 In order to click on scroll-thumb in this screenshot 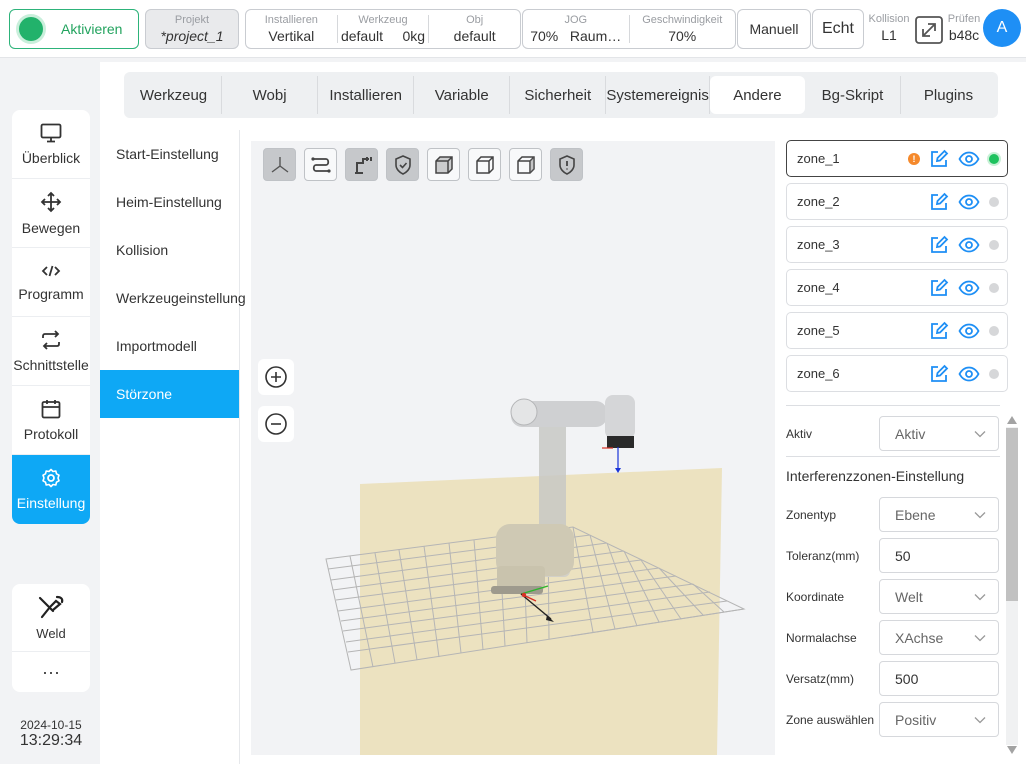, I will do `click(1012, 514)`.